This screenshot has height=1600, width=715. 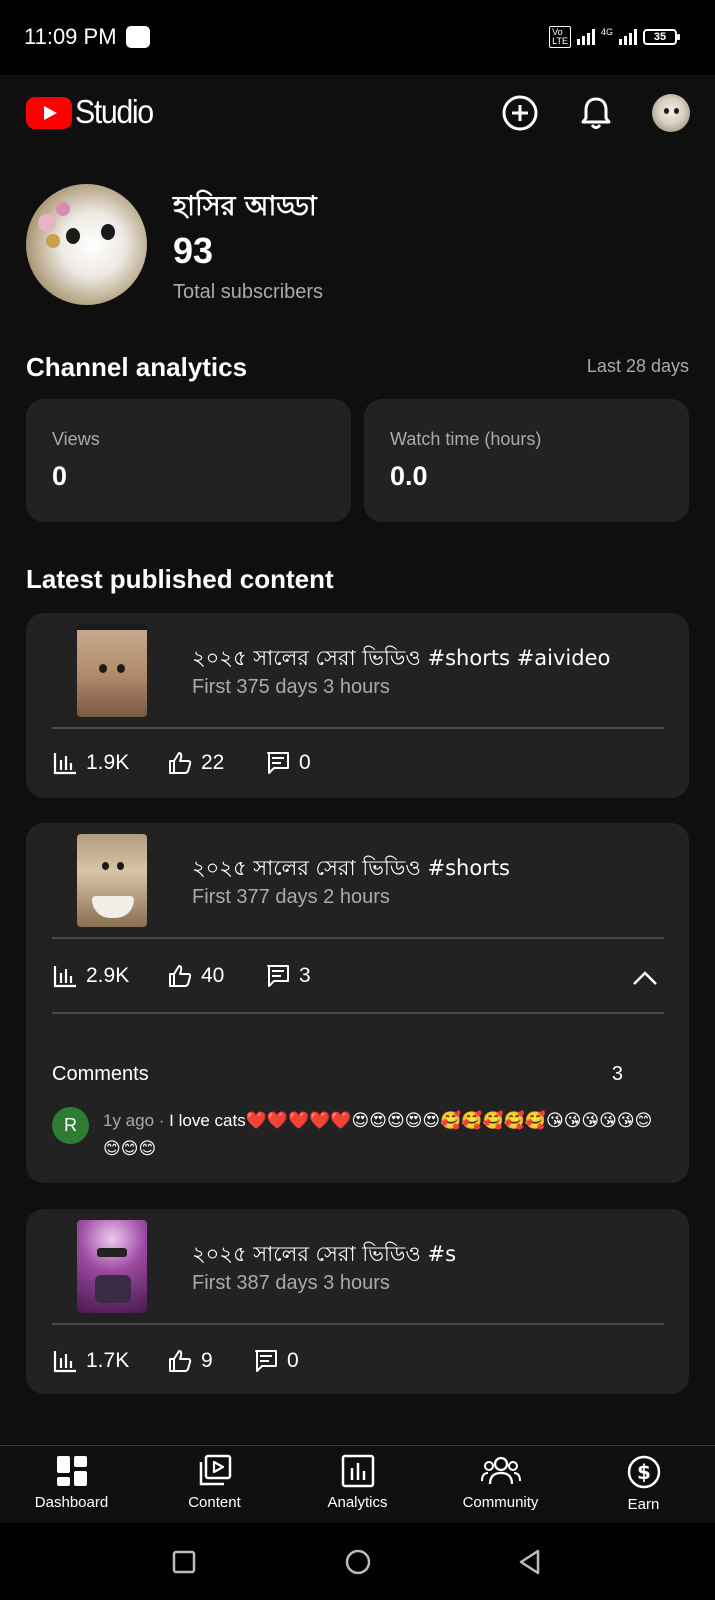 What do you see at coordinates (60, 476) in the screenshot?
I see `views-value: 0` at bounding box center [60, 476].